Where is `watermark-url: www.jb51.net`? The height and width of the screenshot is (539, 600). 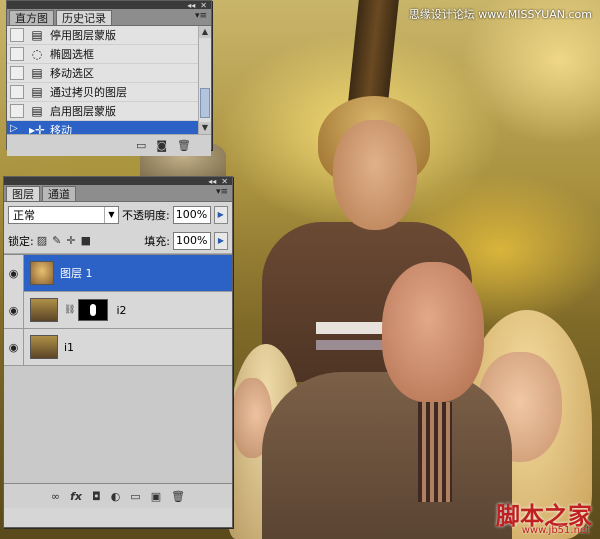 watermark-url: www.jb51.net is located at coordinates (555, 530).